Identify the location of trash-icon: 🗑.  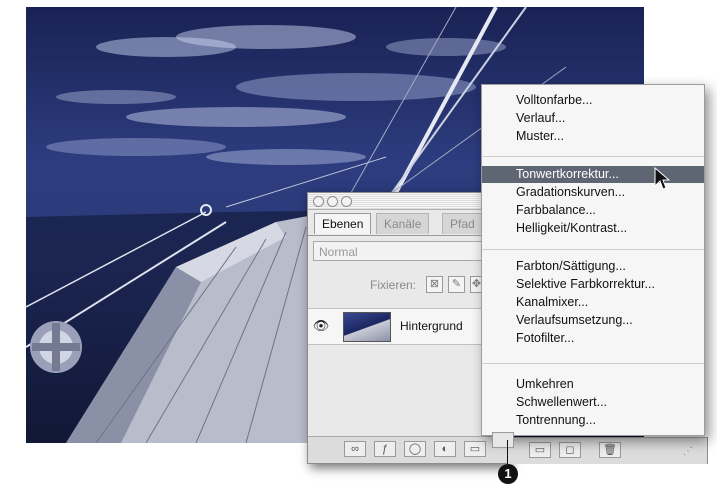
(610, 450).